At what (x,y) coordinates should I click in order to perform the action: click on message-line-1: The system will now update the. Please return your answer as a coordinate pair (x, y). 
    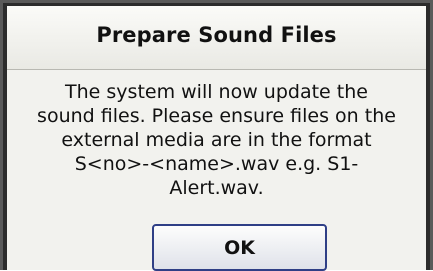
    Looking at the image, I should click on (216, 92).